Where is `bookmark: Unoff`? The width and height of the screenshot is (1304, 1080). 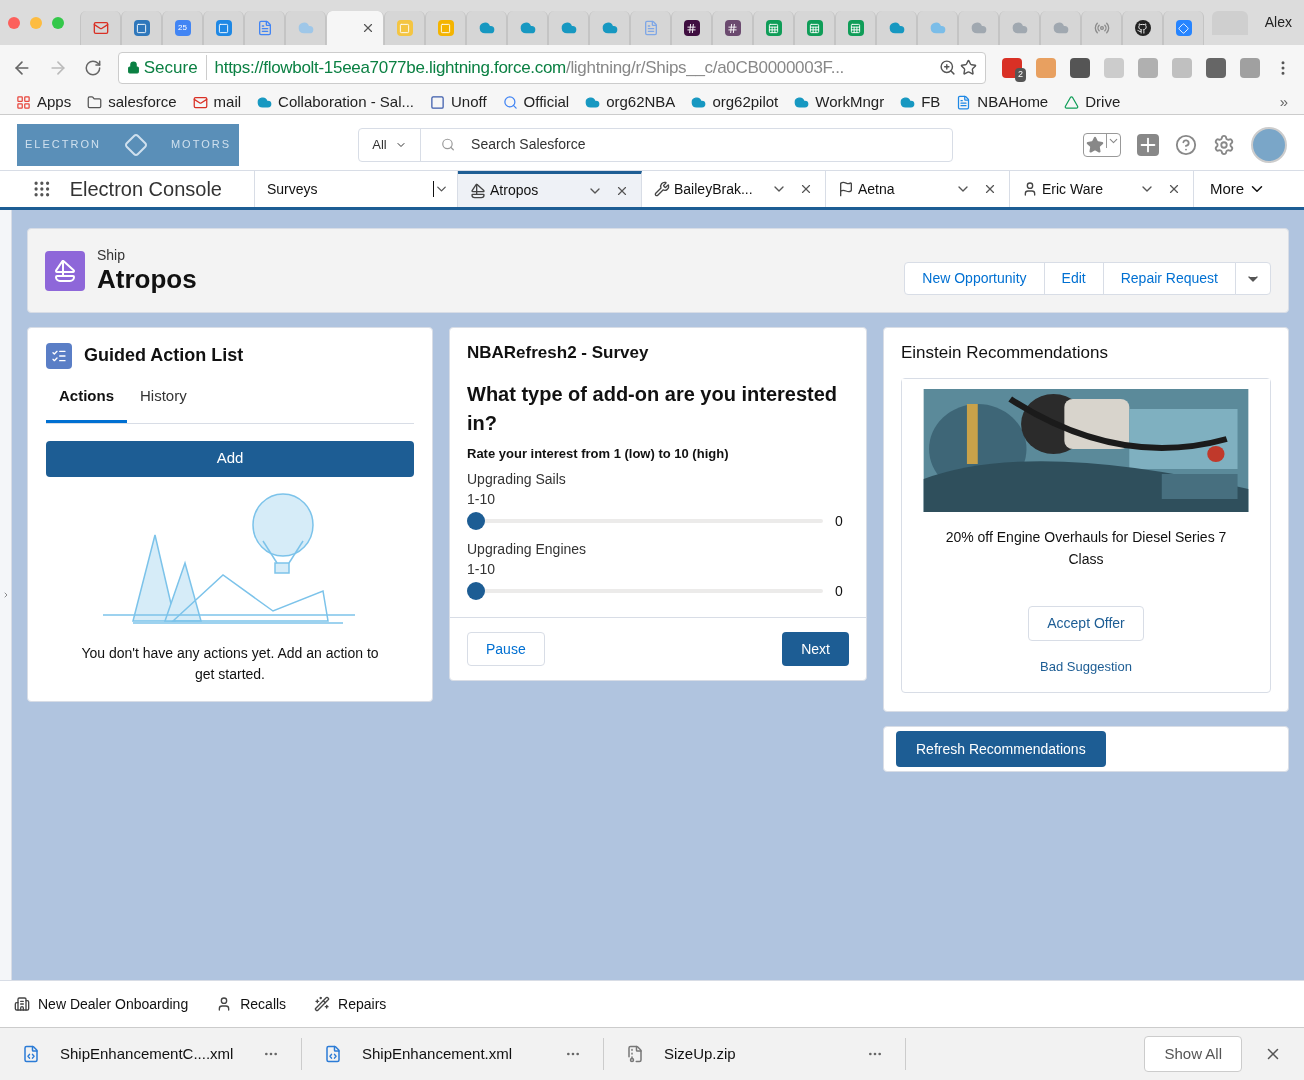
bookmark: Unoff is located at coordinates (458, 102).